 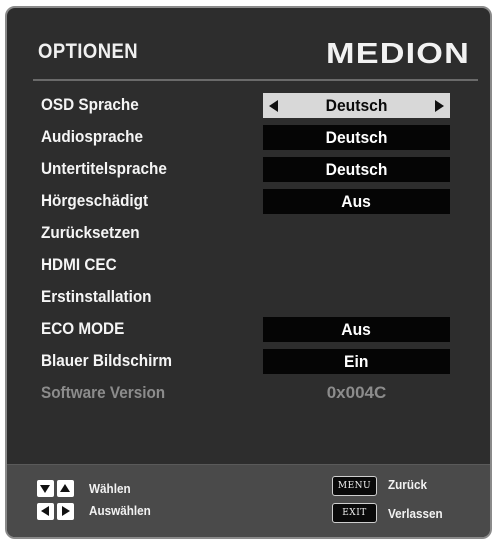 I want to click on menu-item-untertitelsprache: Untertitelsprache Deutsch, so click(x=248, y=172).